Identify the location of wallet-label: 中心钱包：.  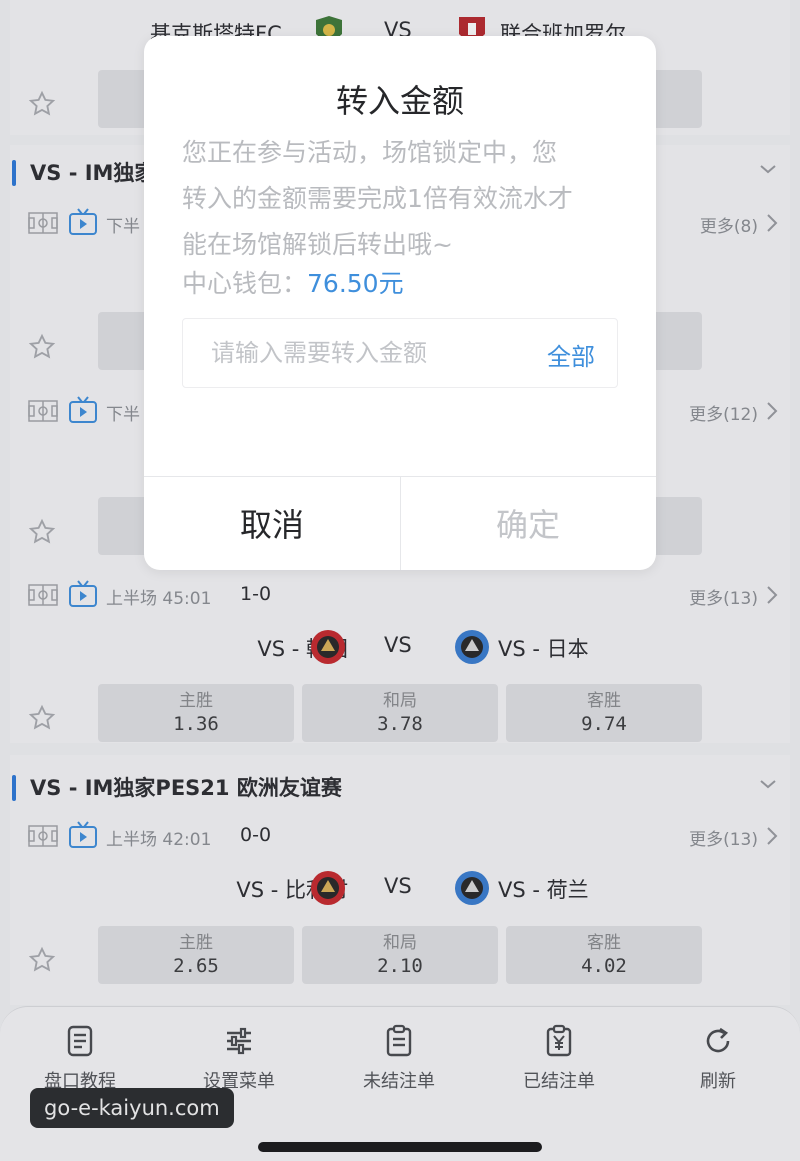
(245, 283).